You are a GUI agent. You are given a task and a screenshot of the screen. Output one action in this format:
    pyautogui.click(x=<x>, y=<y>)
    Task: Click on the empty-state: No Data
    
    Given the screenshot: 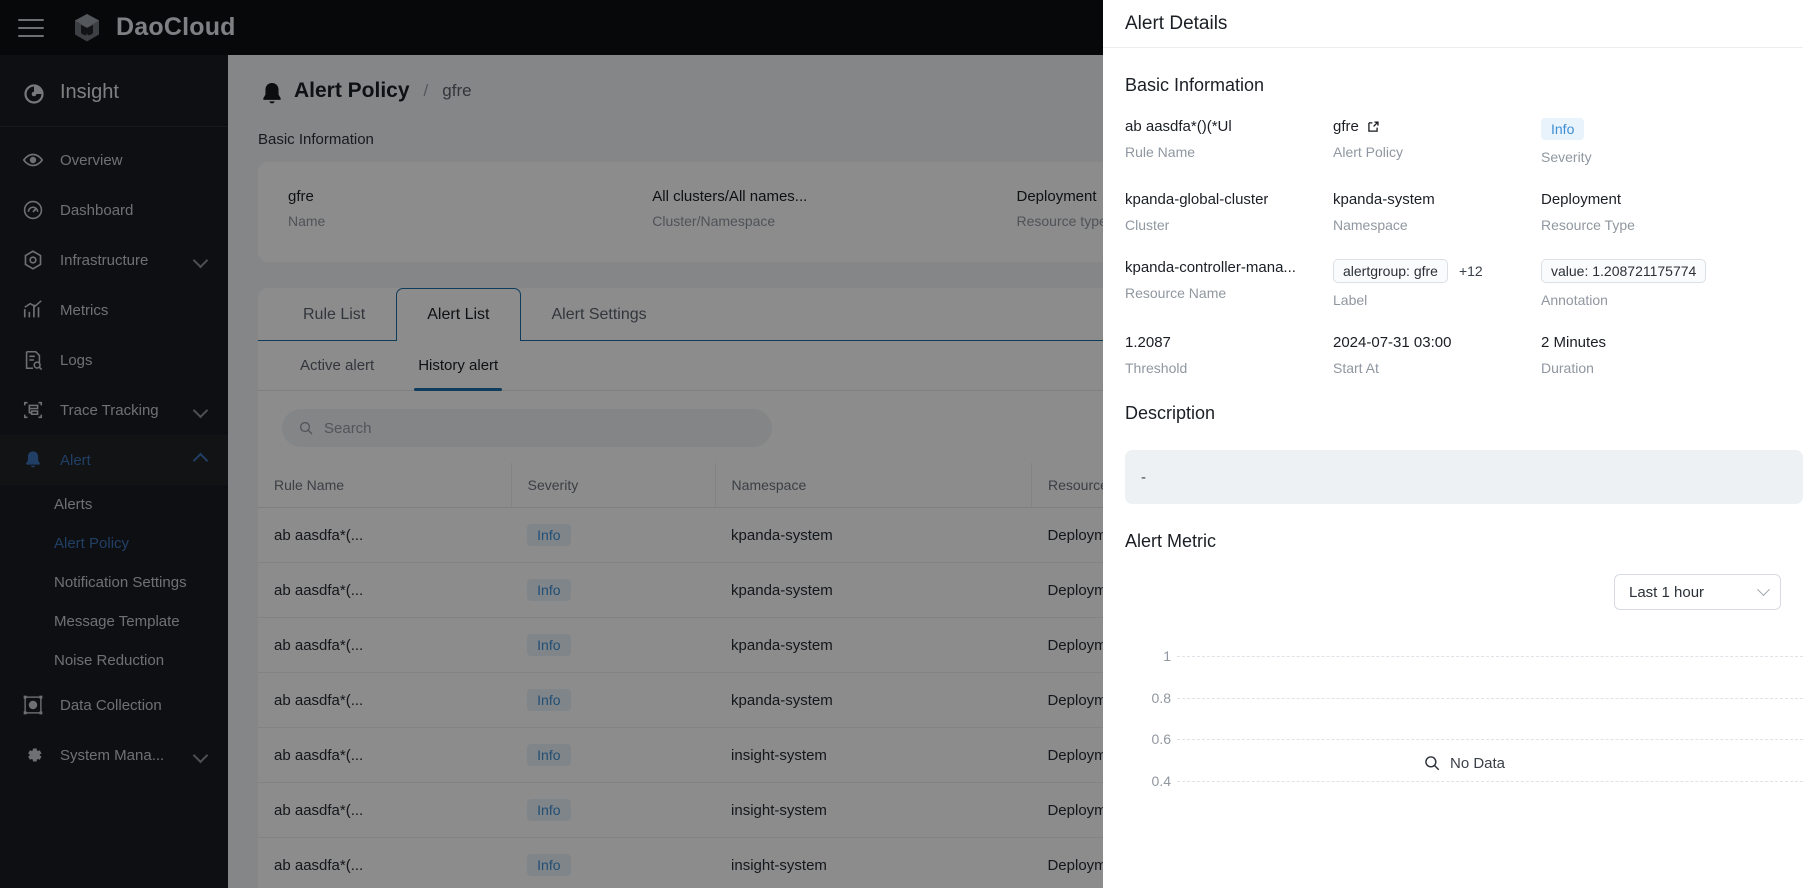 What is the action you would take?
    pyautogui.click(x=1464, y=763)
    